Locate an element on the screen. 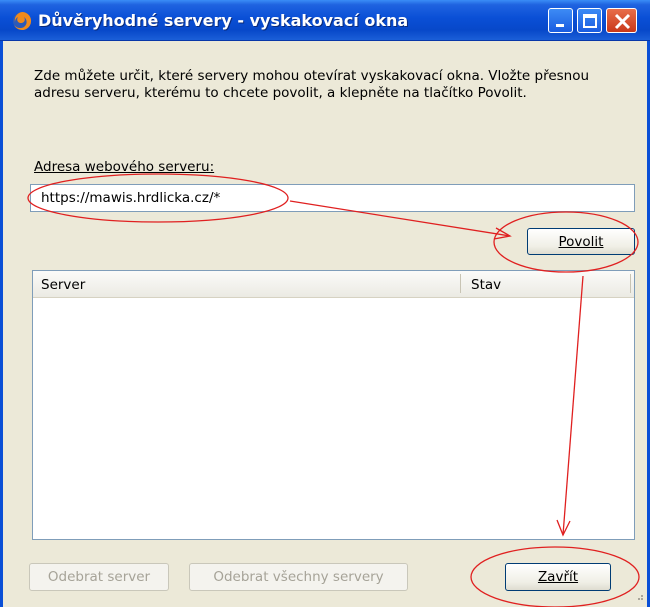  firefox-icon is located at coordinates (22, 20).